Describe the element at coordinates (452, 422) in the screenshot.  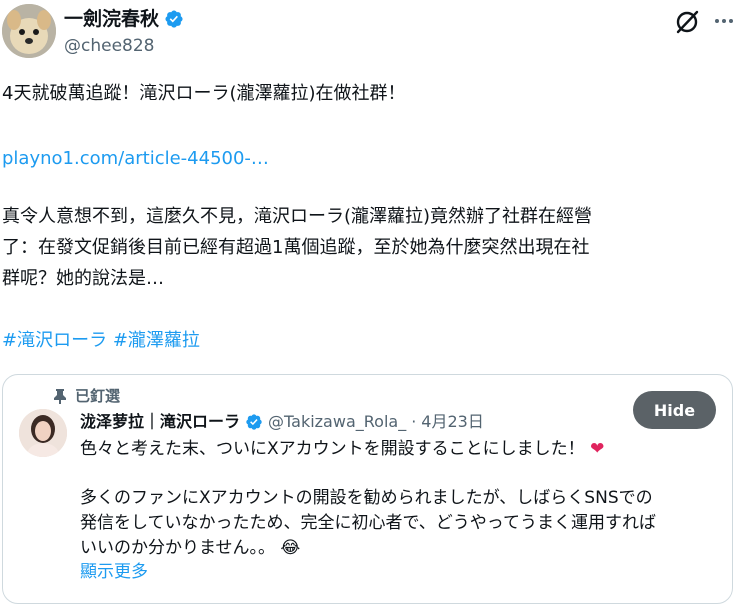
I see `quoted-date: 4月23日` at that location.